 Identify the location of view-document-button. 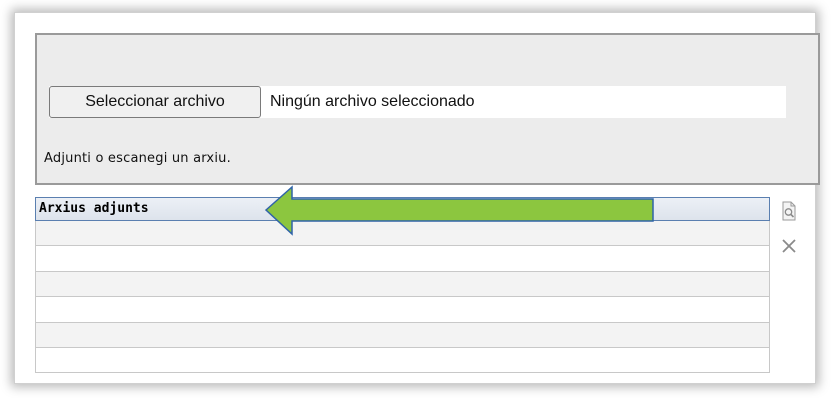
(789, 211).